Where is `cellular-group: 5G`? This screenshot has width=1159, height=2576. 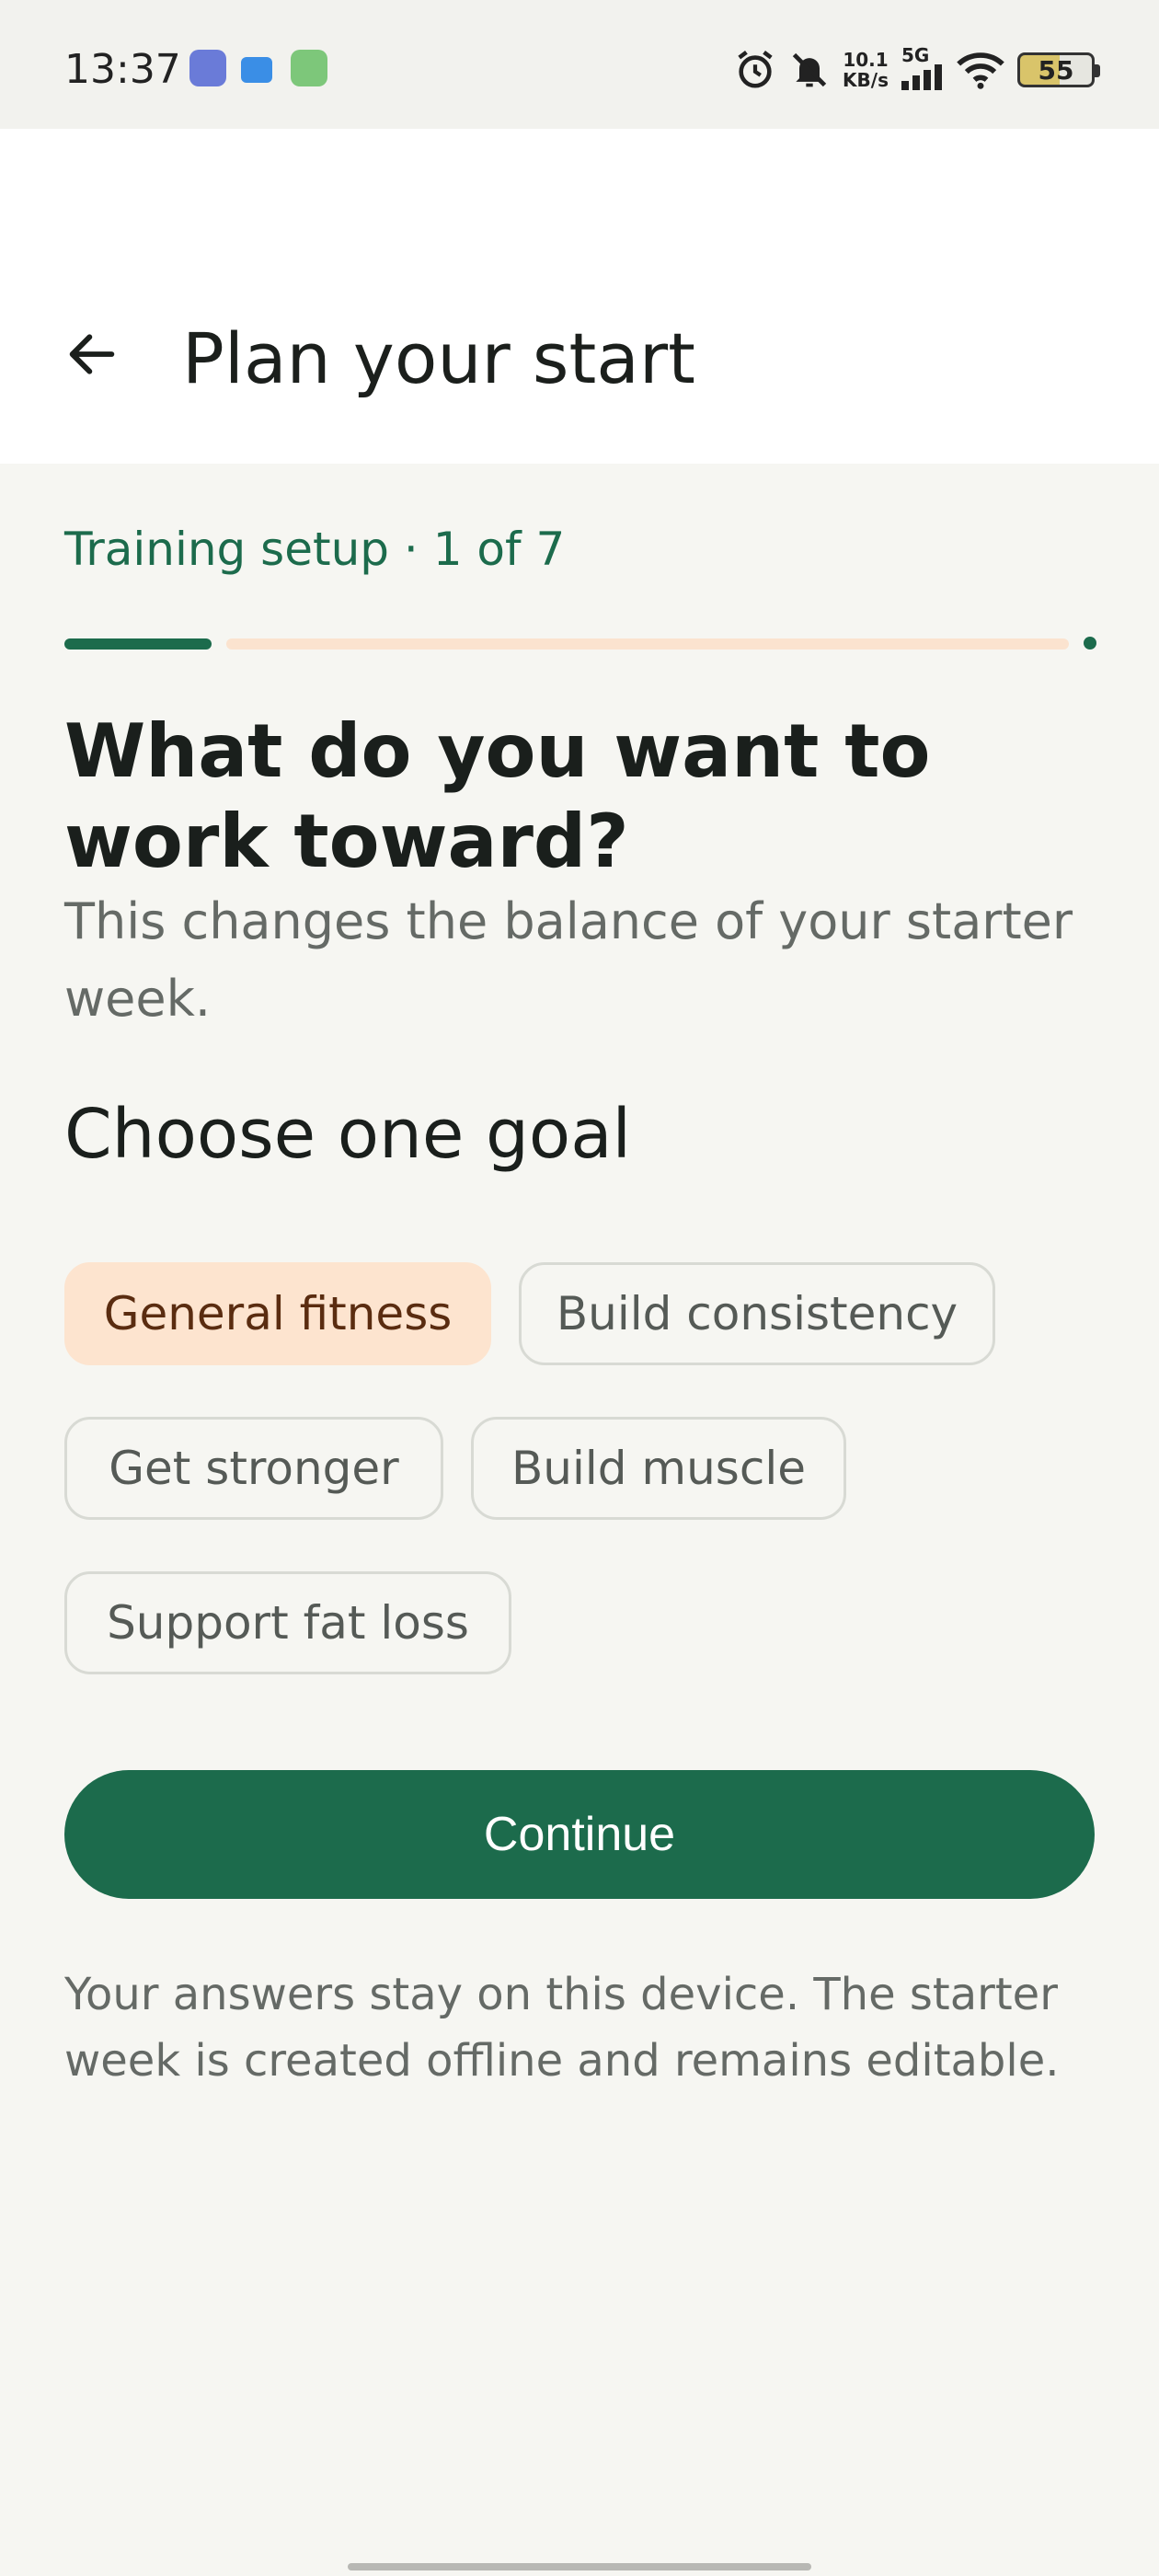
cellular-group: 5G is located at coordinates (922, 70).